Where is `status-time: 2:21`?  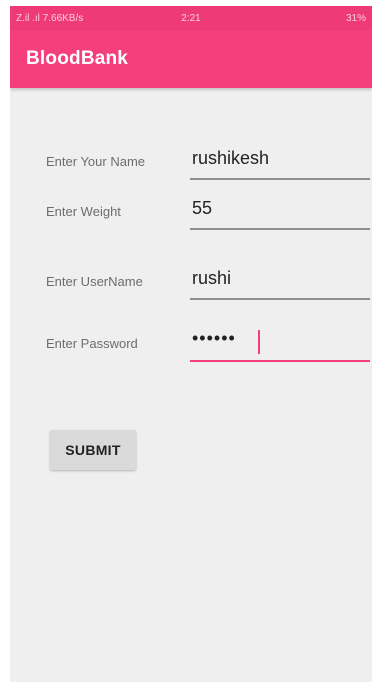
status-time: 2:21 is located at coordinates (191, 18).